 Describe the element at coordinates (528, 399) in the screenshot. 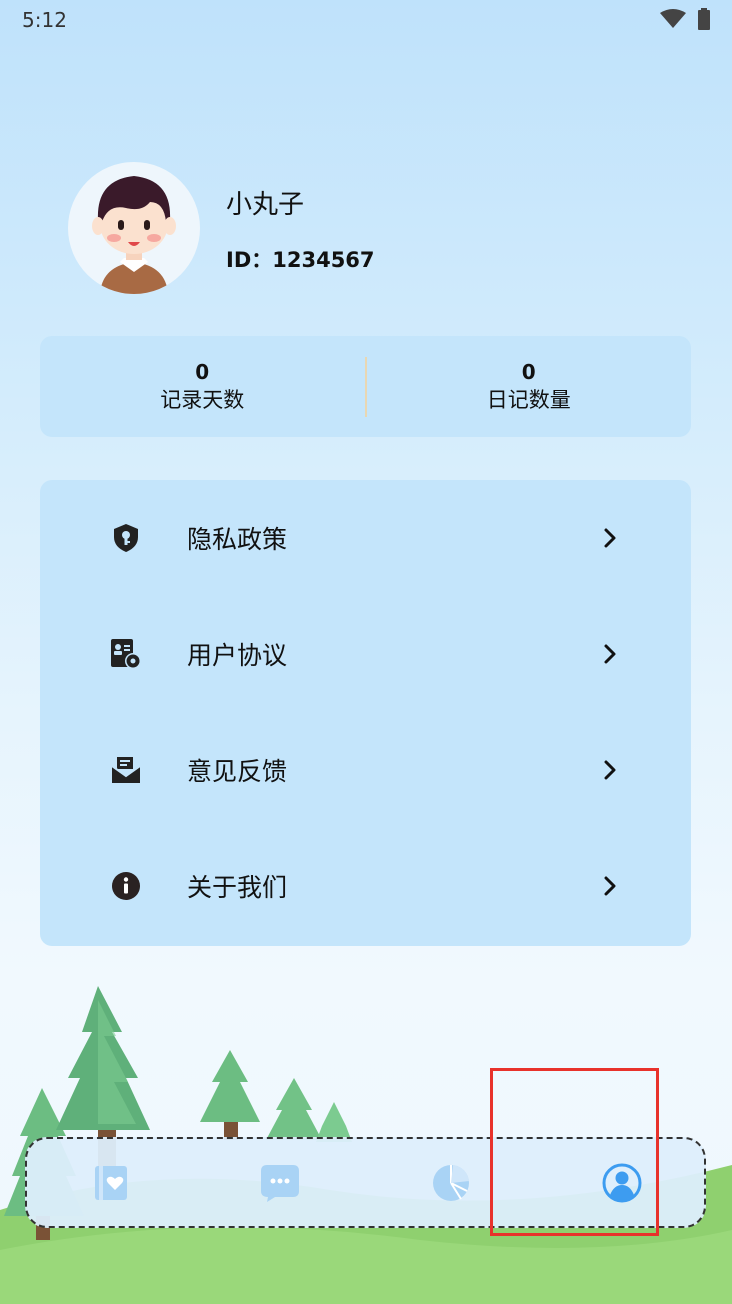

I see `stat-label: 日记数量` at that location.